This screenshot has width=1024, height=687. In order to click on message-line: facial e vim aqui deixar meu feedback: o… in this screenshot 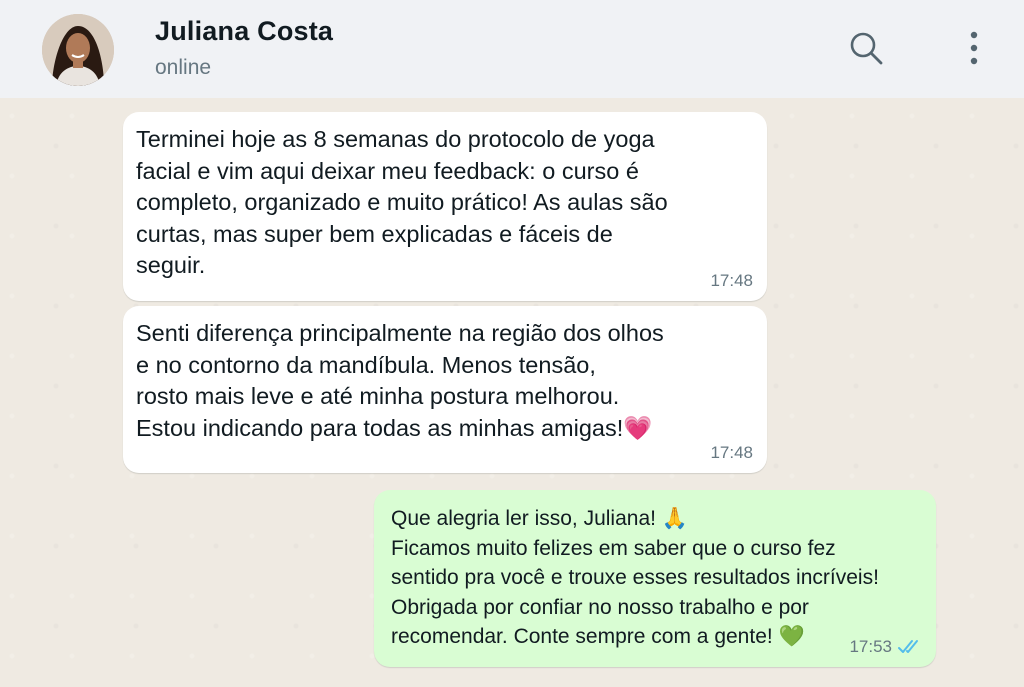, I will do `click(387, 170)`.